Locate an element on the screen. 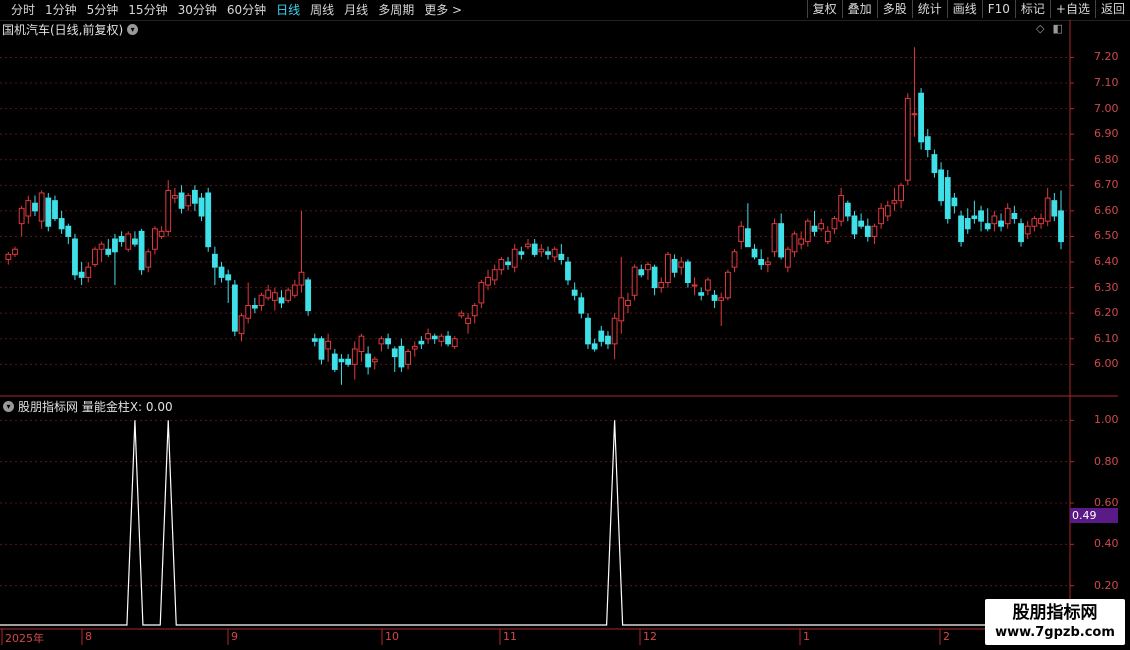  y-tick-label: 7.20 is located at coordinates (1106, 57).